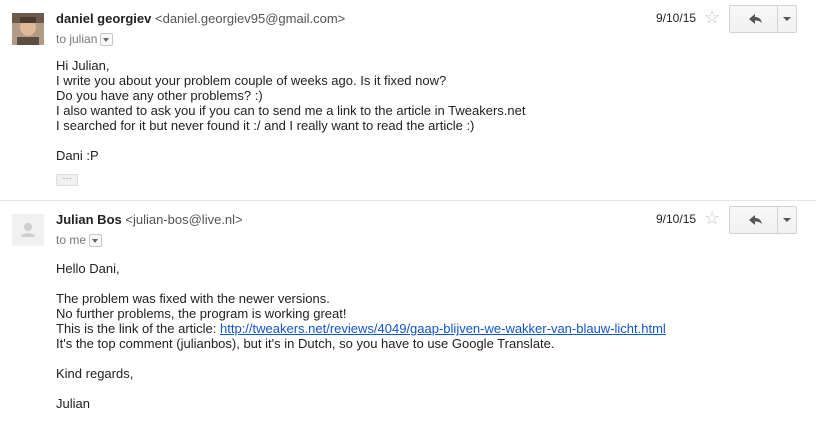 The height and width of the screenshot is (427, 816). I want to click on default-avatar-icon, so click(28, 230).